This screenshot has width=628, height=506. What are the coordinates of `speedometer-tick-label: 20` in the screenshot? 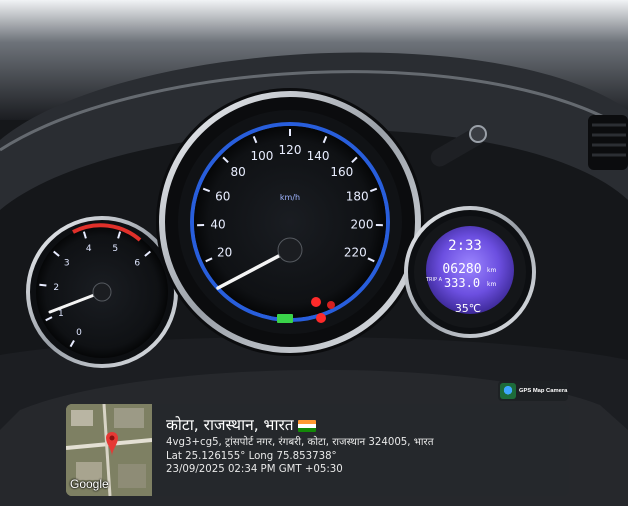 It's located at (224, 253).